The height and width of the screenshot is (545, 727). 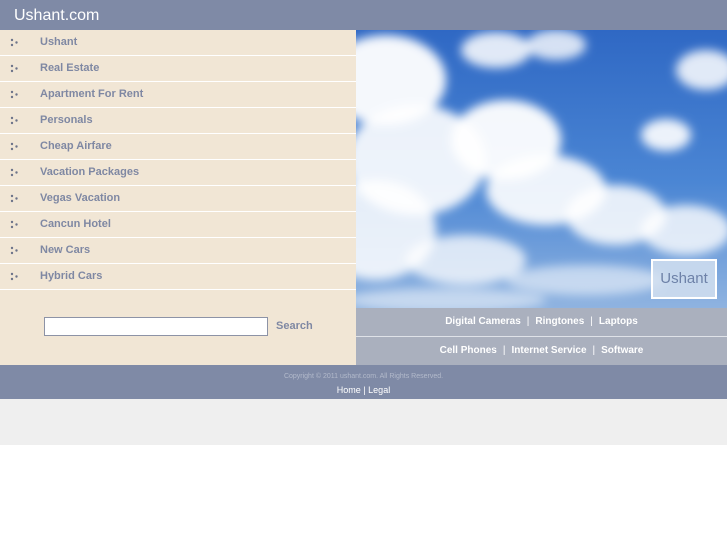 What do you see at coordinates (178, 277) in the screenshot?
I see `sidebar-item-hybrid-cars: Hybrid Cars` at bounding box center [178, 277].